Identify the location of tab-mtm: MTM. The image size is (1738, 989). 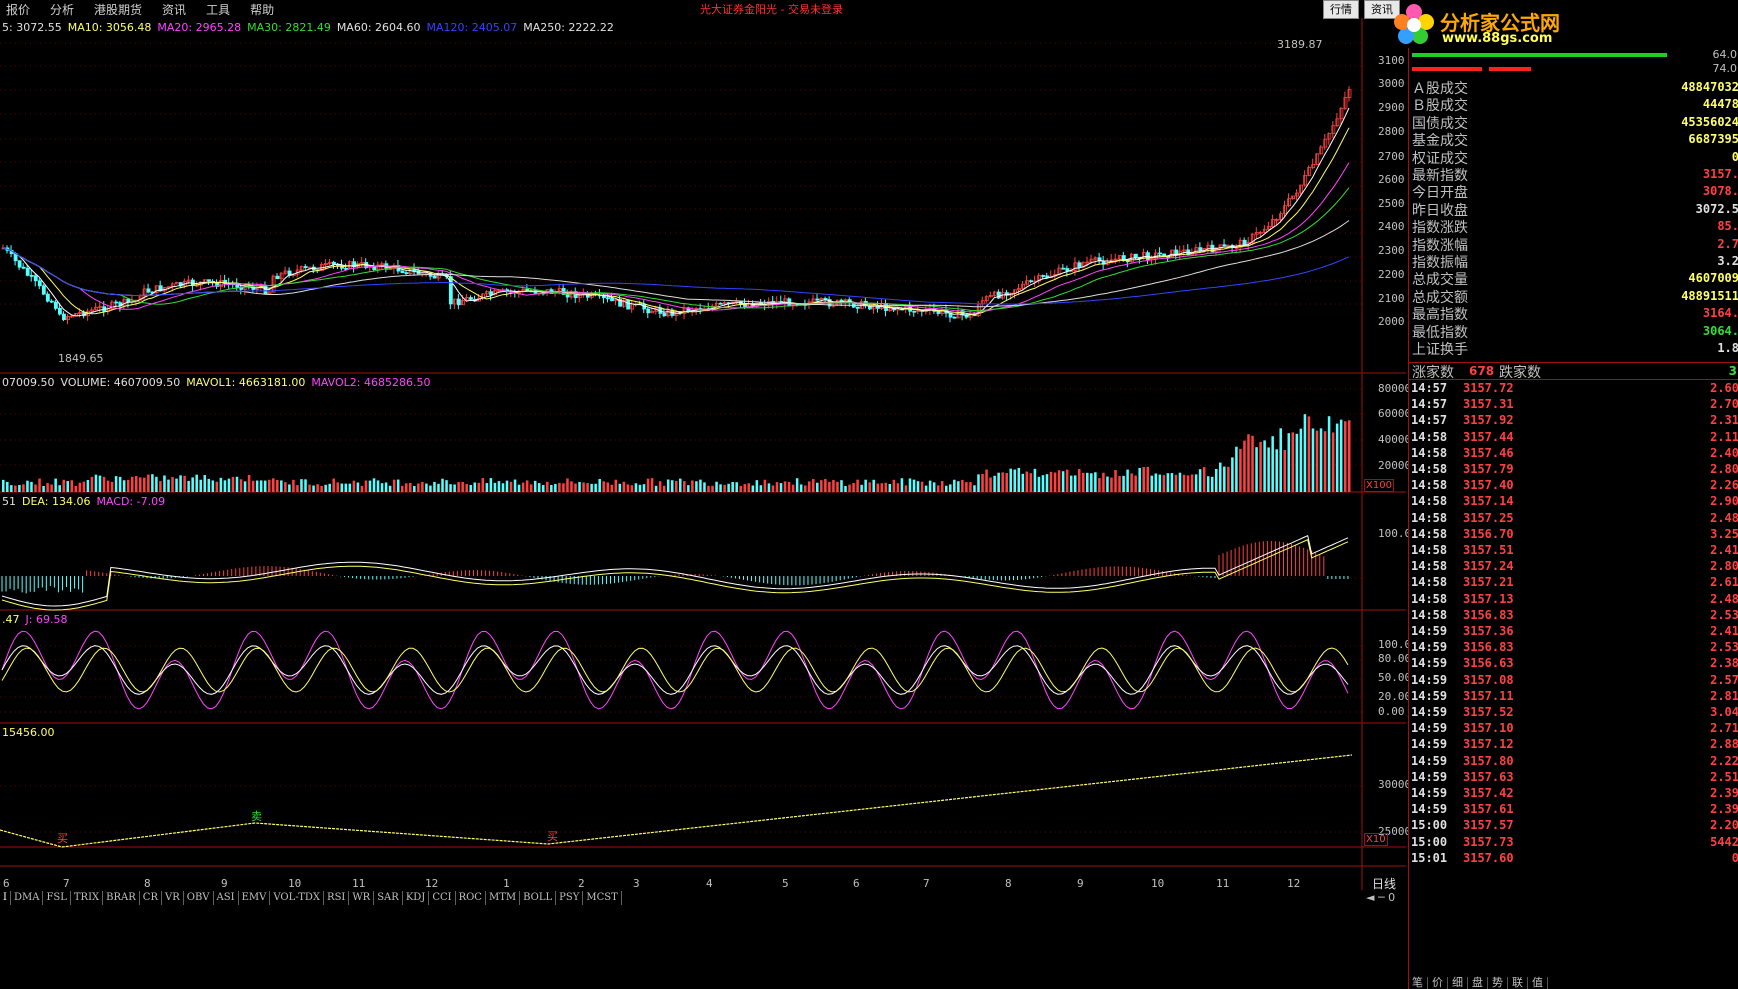
(503, 898).